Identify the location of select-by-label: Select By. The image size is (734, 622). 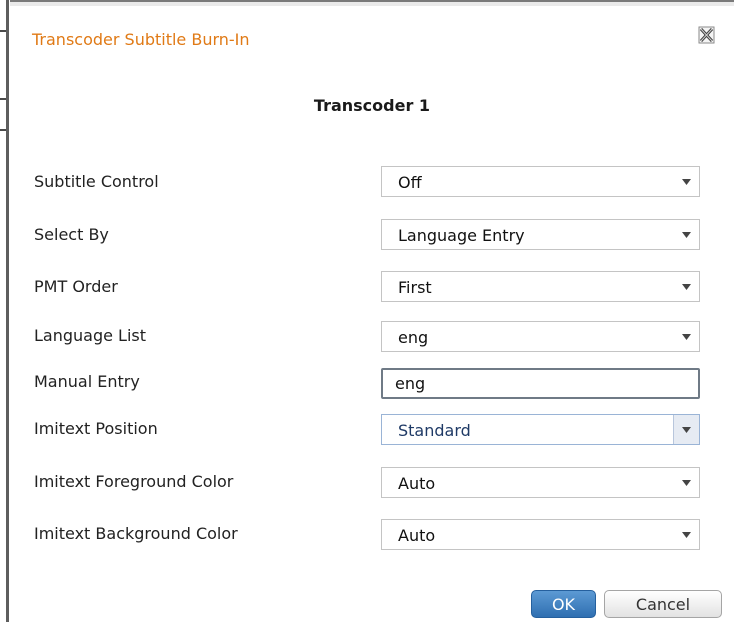
(71, 234).